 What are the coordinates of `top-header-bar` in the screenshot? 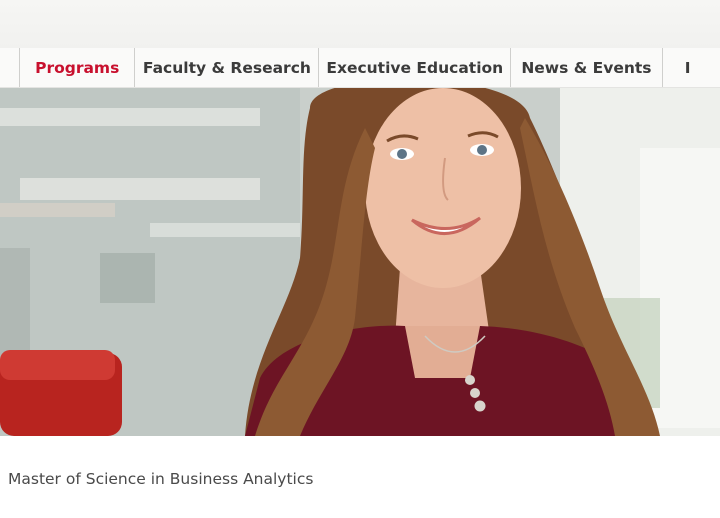 It's located at (360, 24).